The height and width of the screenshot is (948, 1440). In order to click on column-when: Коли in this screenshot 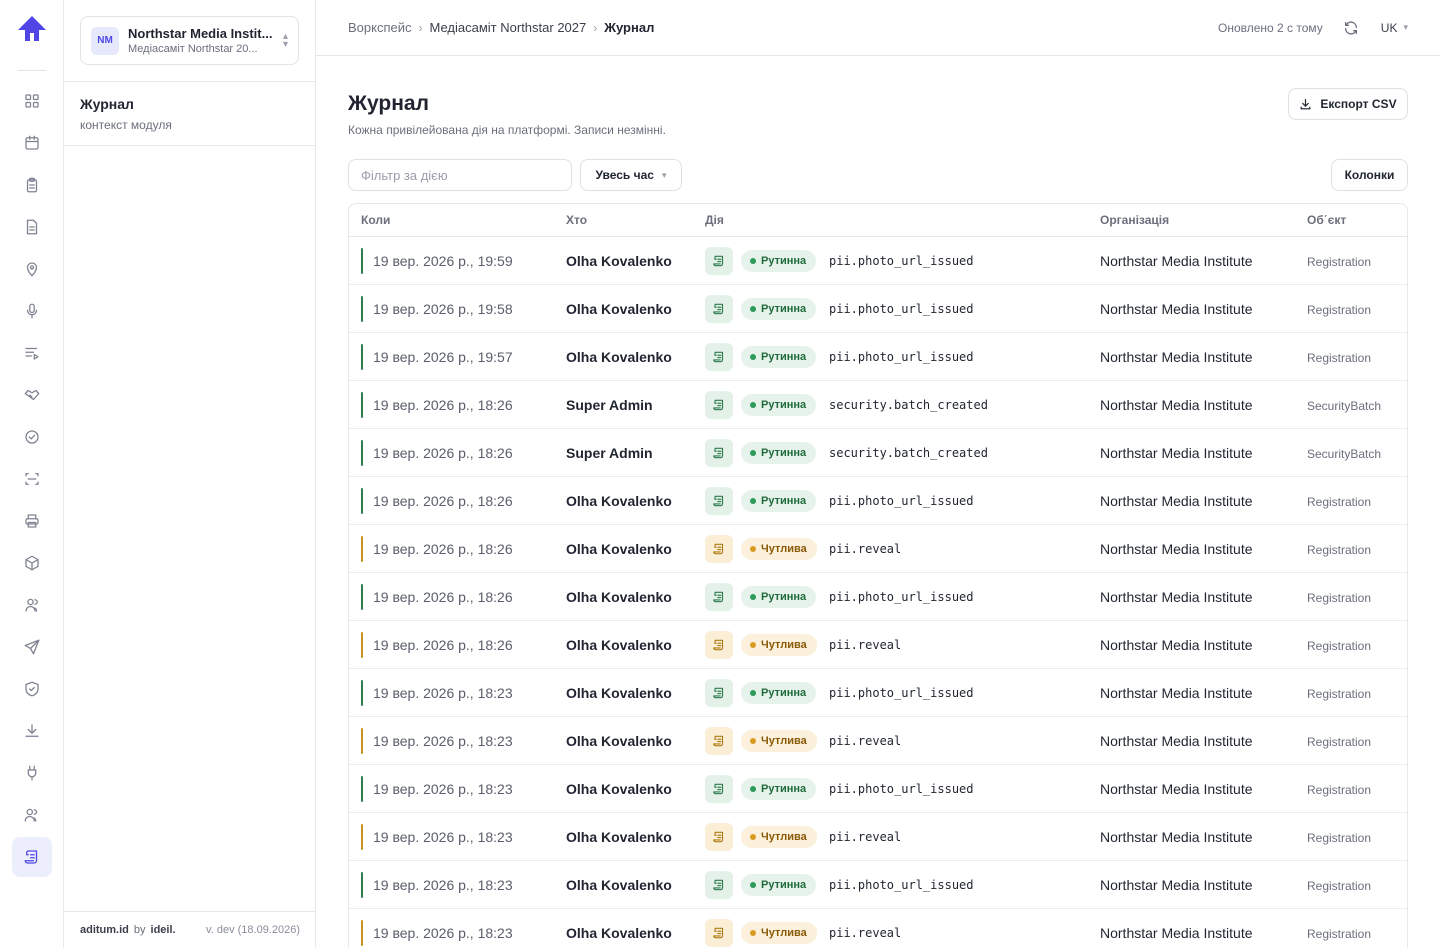, I will do `click(375, 220)`.